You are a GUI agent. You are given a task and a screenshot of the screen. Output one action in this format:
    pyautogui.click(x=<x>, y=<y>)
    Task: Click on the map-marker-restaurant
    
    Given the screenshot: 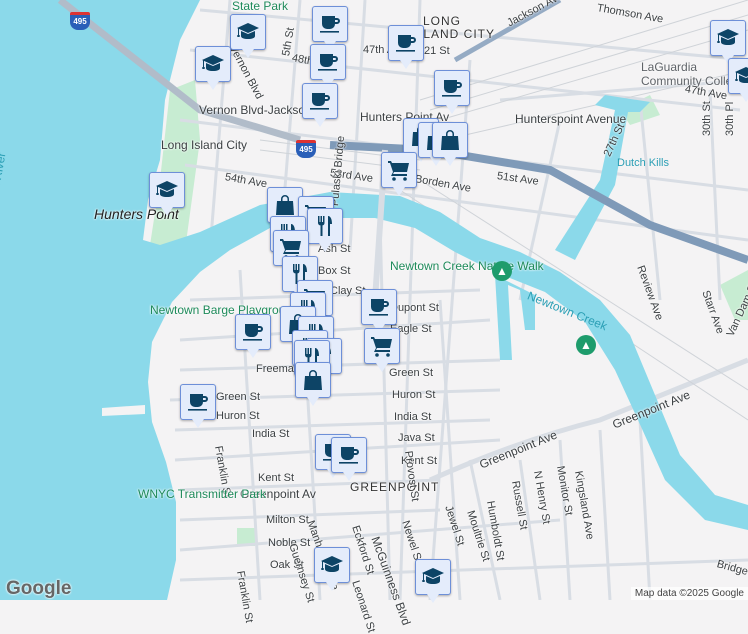 What is the action you would take?
    pyautogui.click(x=325, y=230)
    